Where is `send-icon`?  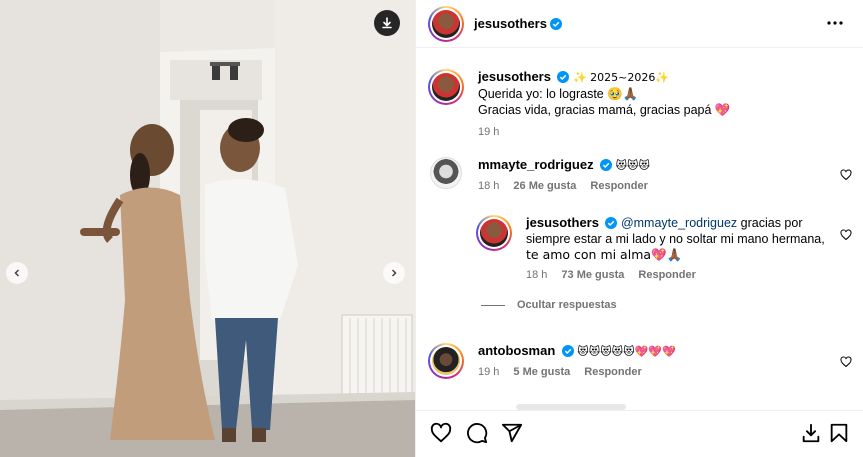 send-icon is located at coordinates (512, 433).